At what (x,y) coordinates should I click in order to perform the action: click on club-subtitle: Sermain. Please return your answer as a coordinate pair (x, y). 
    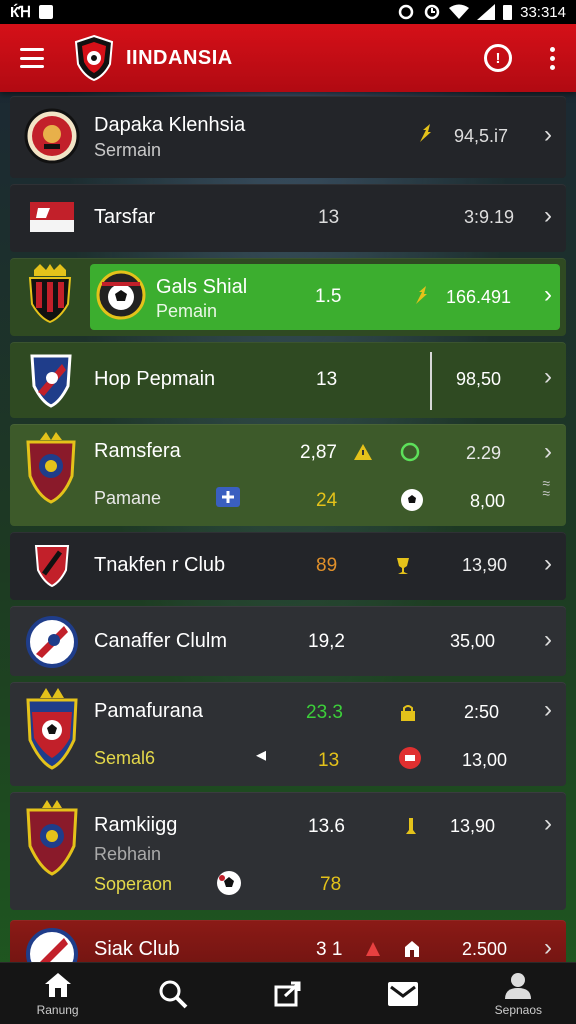
    Looking at the image, I should click on (128, 150).